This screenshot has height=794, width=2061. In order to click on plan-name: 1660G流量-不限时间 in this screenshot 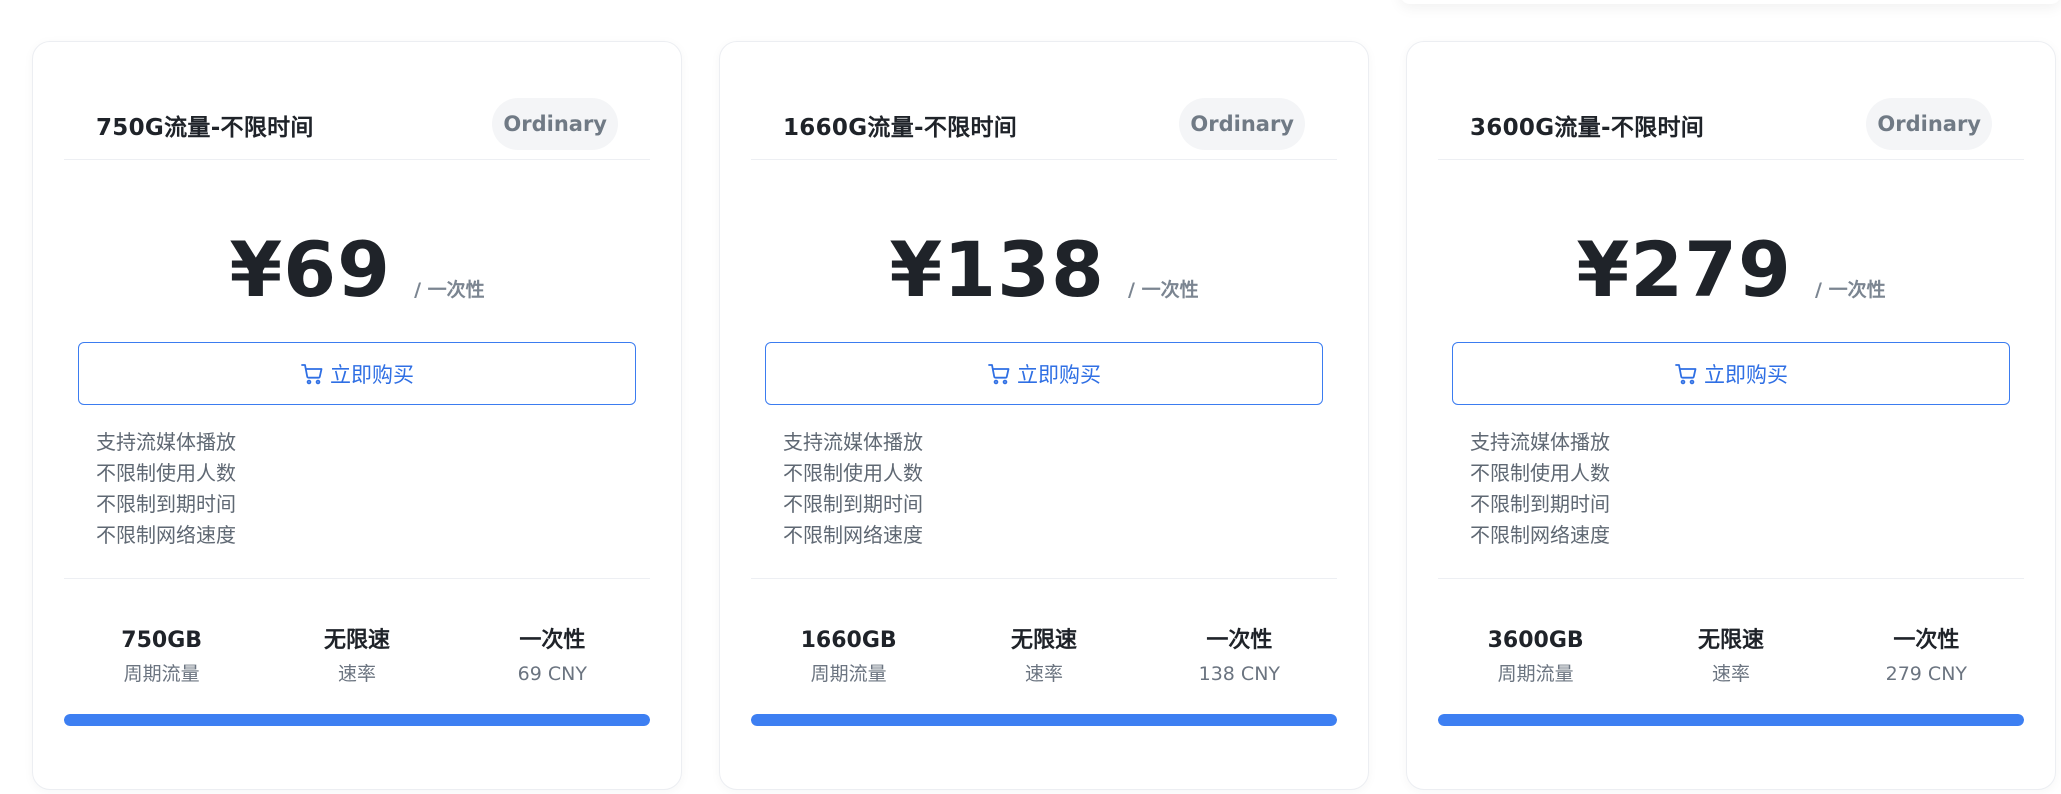, I will do `click(900, 128)`.